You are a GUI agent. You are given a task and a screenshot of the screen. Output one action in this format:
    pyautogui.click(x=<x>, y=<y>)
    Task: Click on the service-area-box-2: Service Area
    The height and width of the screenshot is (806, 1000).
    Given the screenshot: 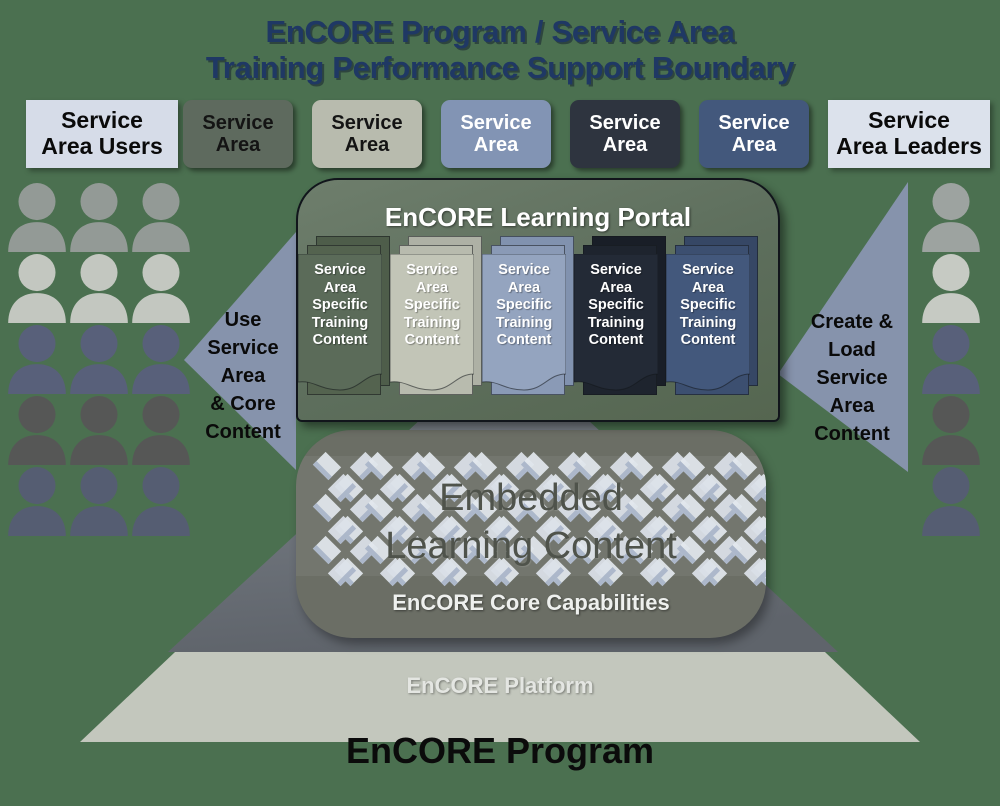 What is the action you would take?
    pyautogui.click(x=367, y=134)
    